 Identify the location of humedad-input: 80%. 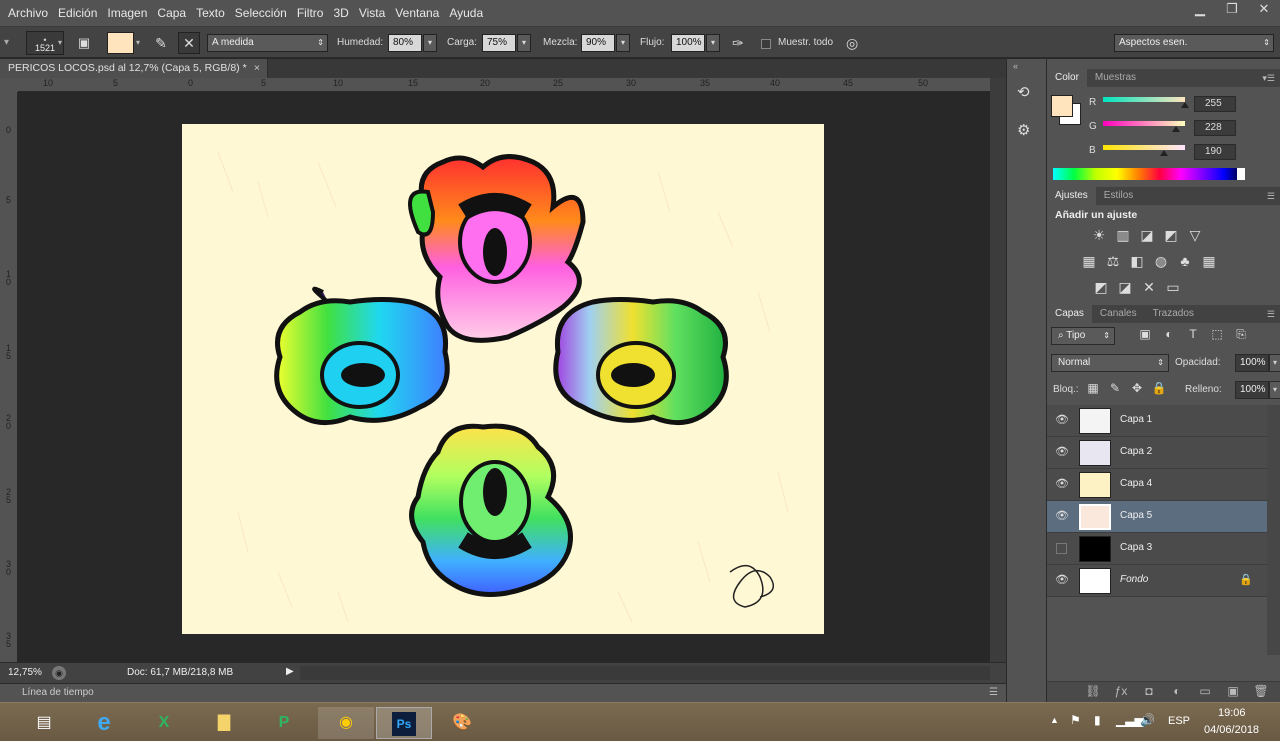
(405, 43).